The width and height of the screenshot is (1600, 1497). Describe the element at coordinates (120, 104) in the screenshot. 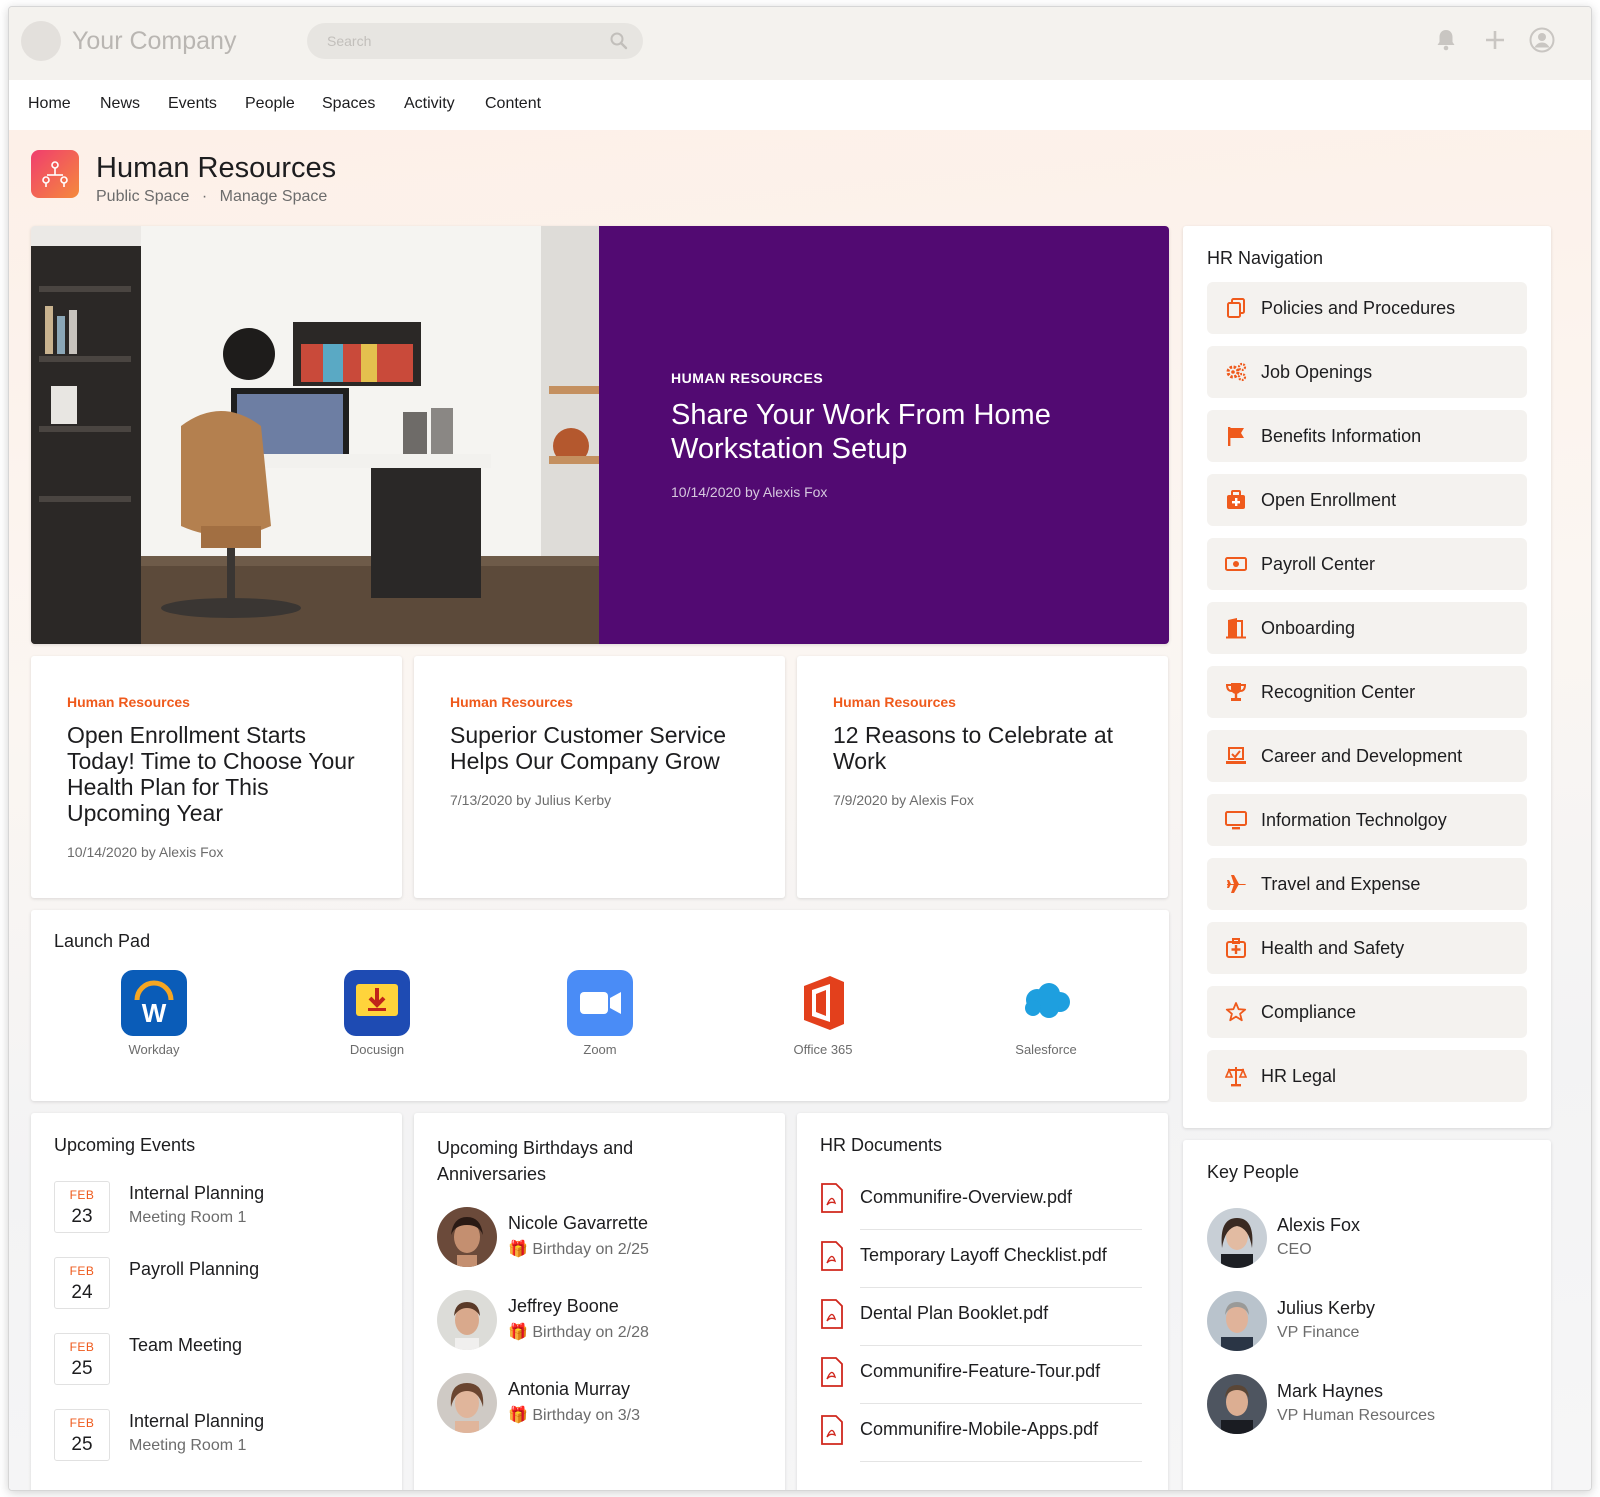

I see `nav-news: News` at that location.